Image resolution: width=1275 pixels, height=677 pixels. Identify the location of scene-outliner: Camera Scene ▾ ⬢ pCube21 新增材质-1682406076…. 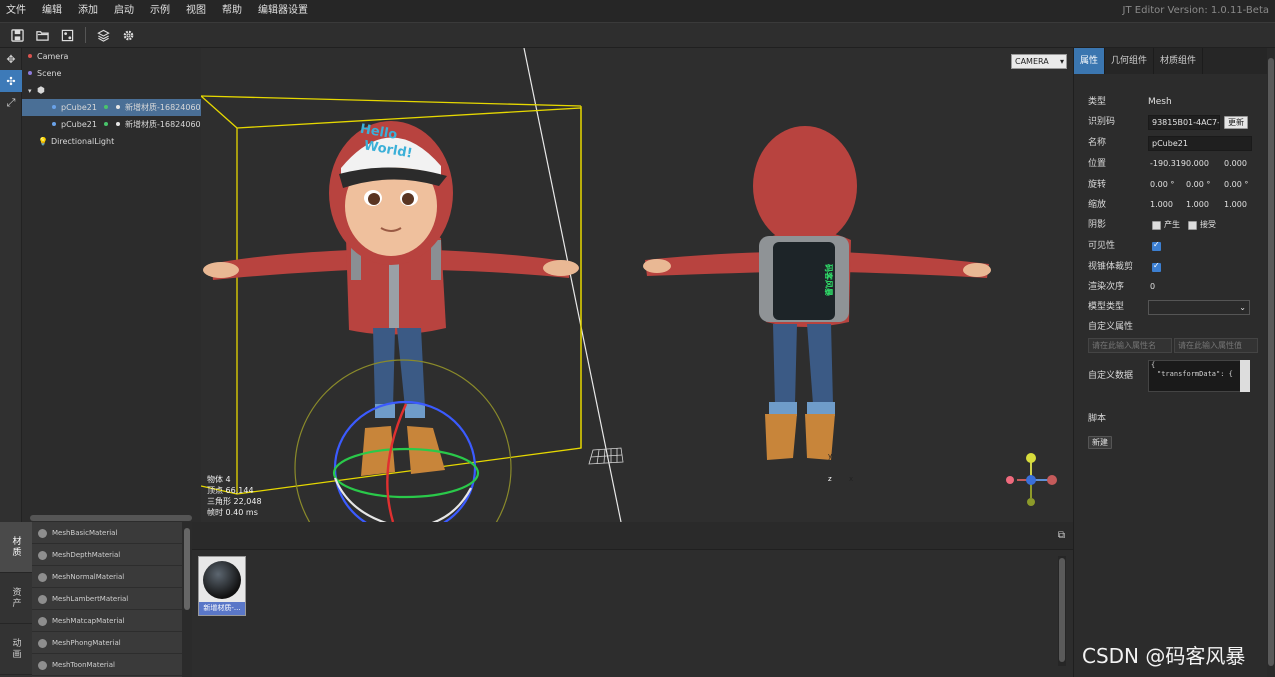
(111, 281).